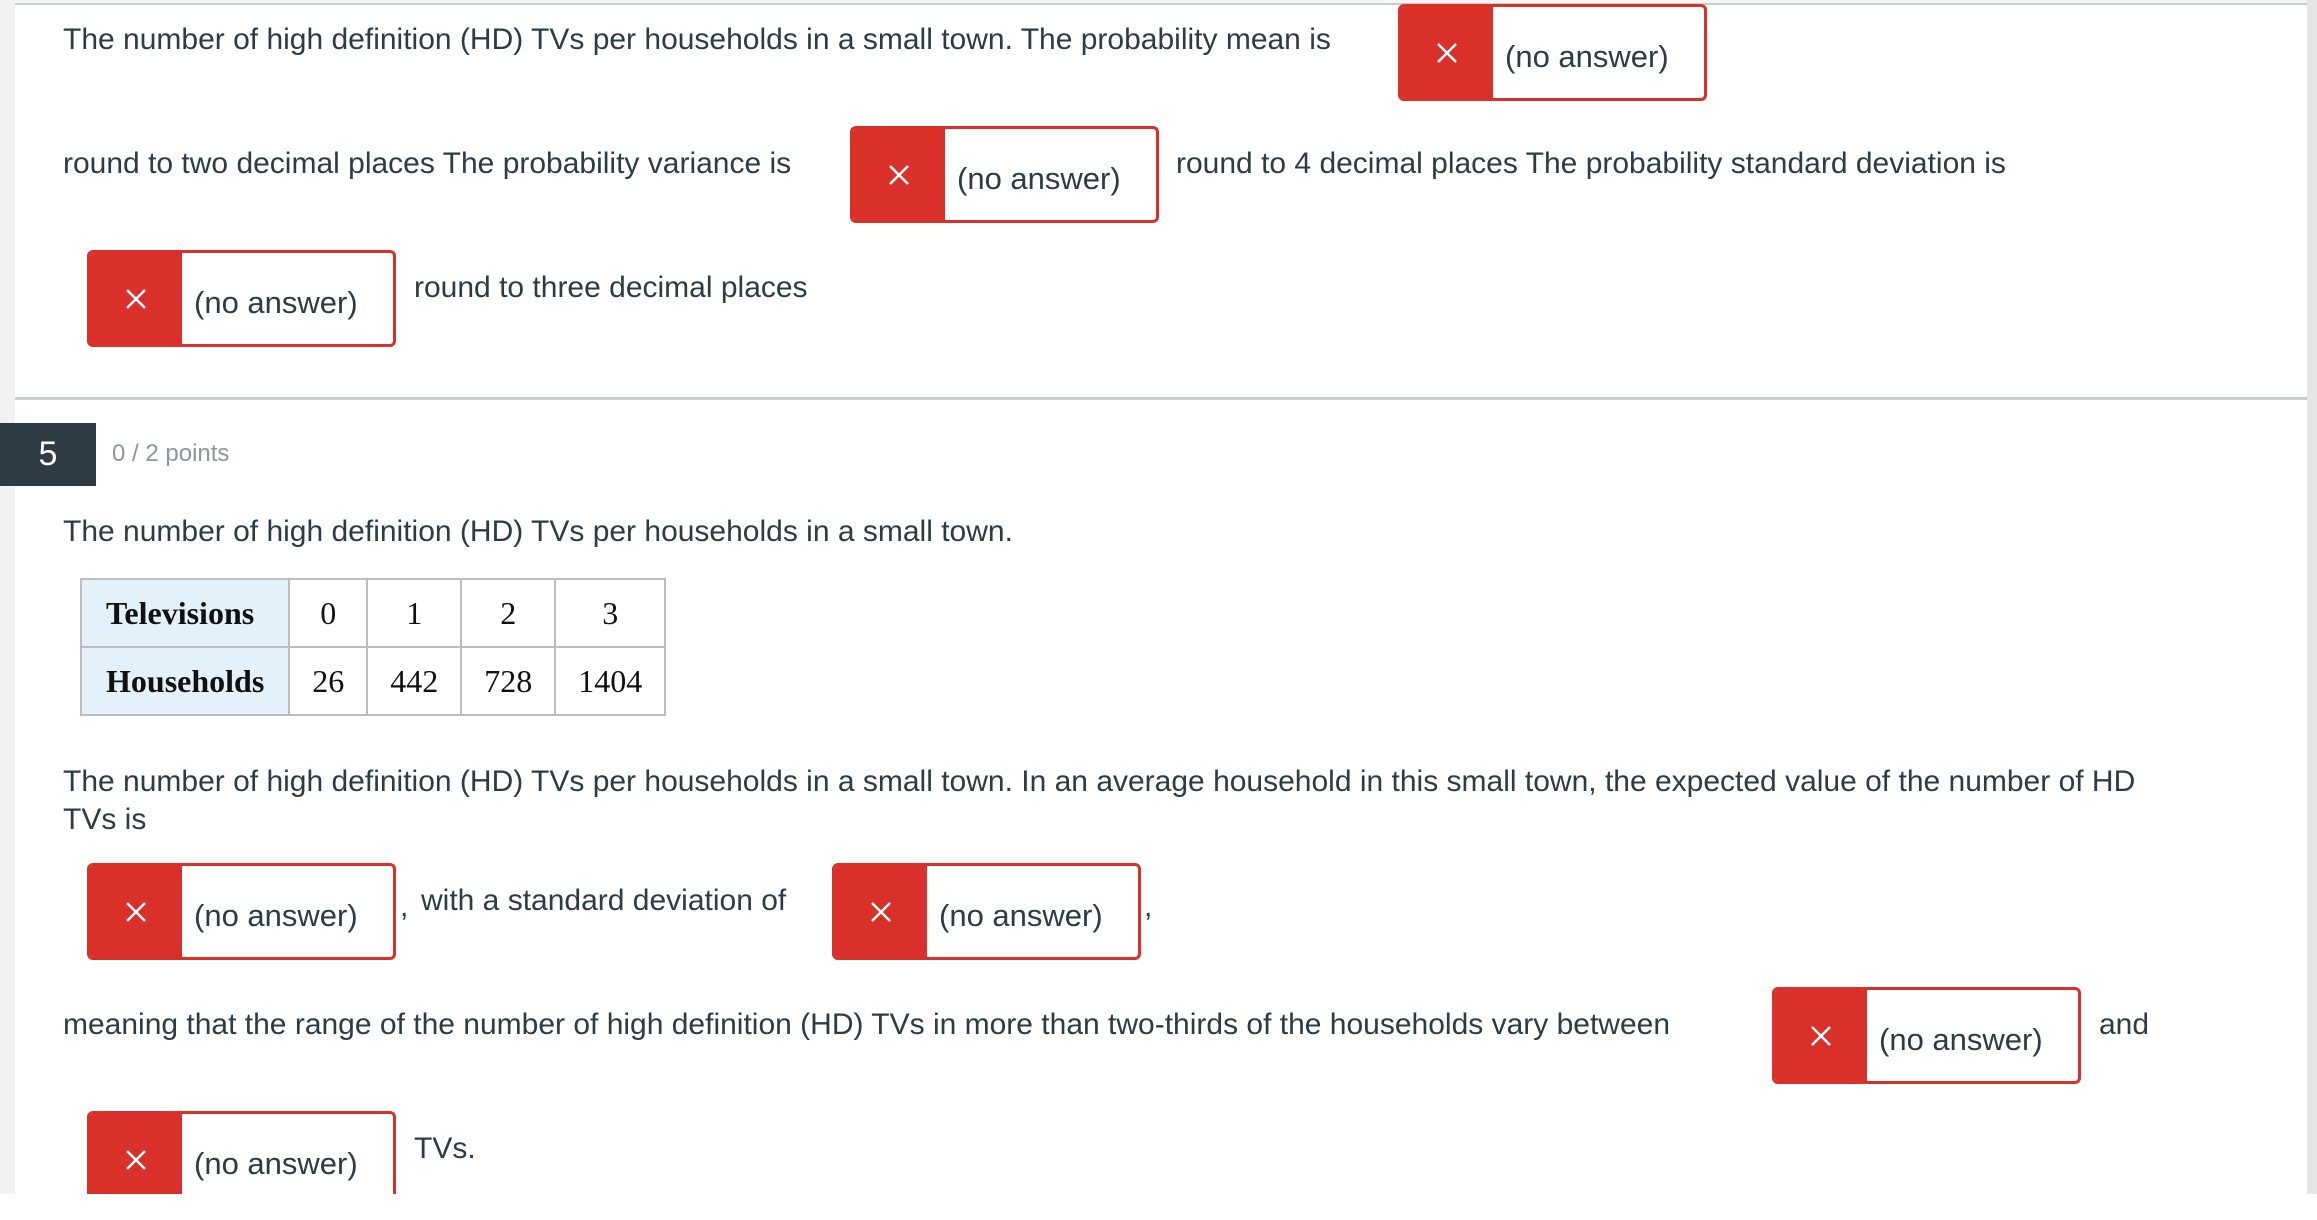 Image resolution: width=2317 pixels, height=1220 pixels. What do you see at coordinates (185, 613) in the screenshot?
I see `row-header: Televisions` at bounding box center [185, 613].